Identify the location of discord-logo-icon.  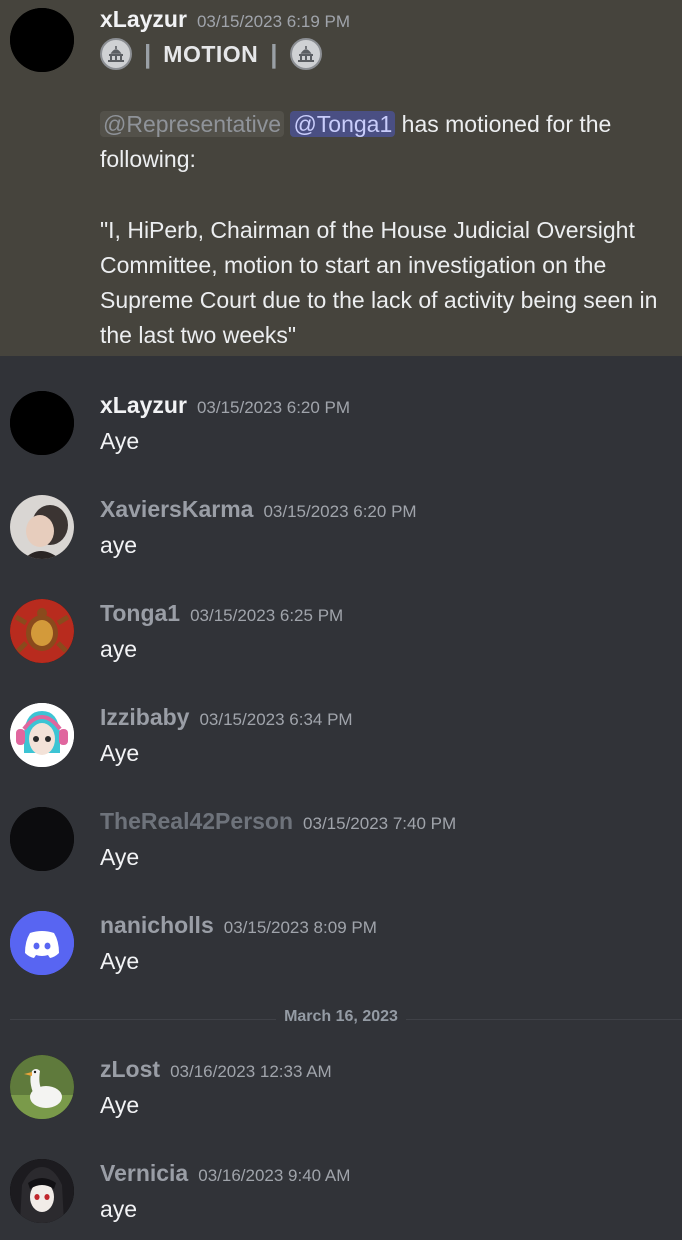
(42, 943).